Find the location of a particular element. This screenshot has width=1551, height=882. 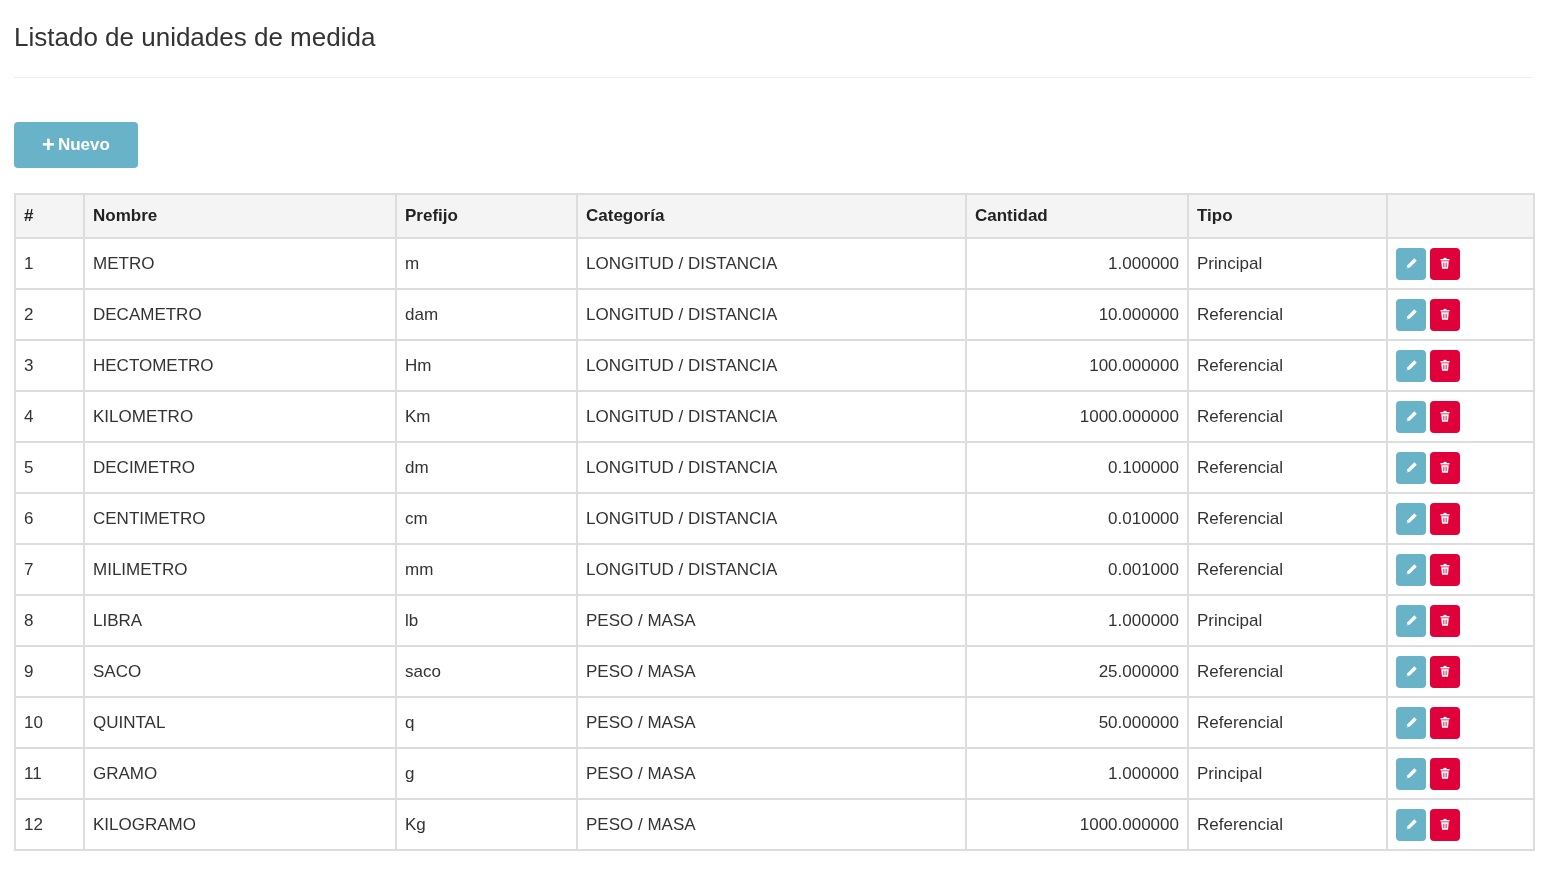

table-cell: mm is located at coordinates (486, 569).